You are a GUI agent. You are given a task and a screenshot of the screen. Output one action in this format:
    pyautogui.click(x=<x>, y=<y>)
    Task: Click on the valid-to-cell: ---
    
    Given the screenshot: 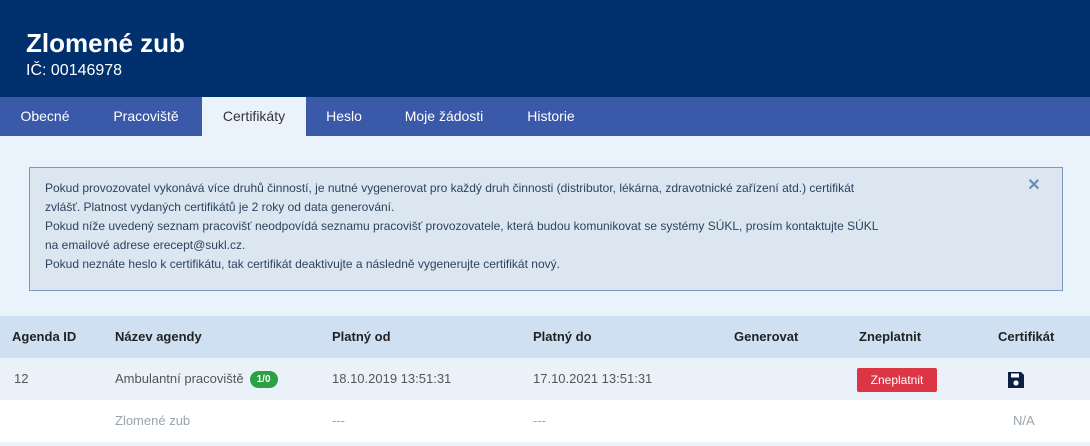 What is the action you would take?
    pyautogui.click(x=539, y=420)
    